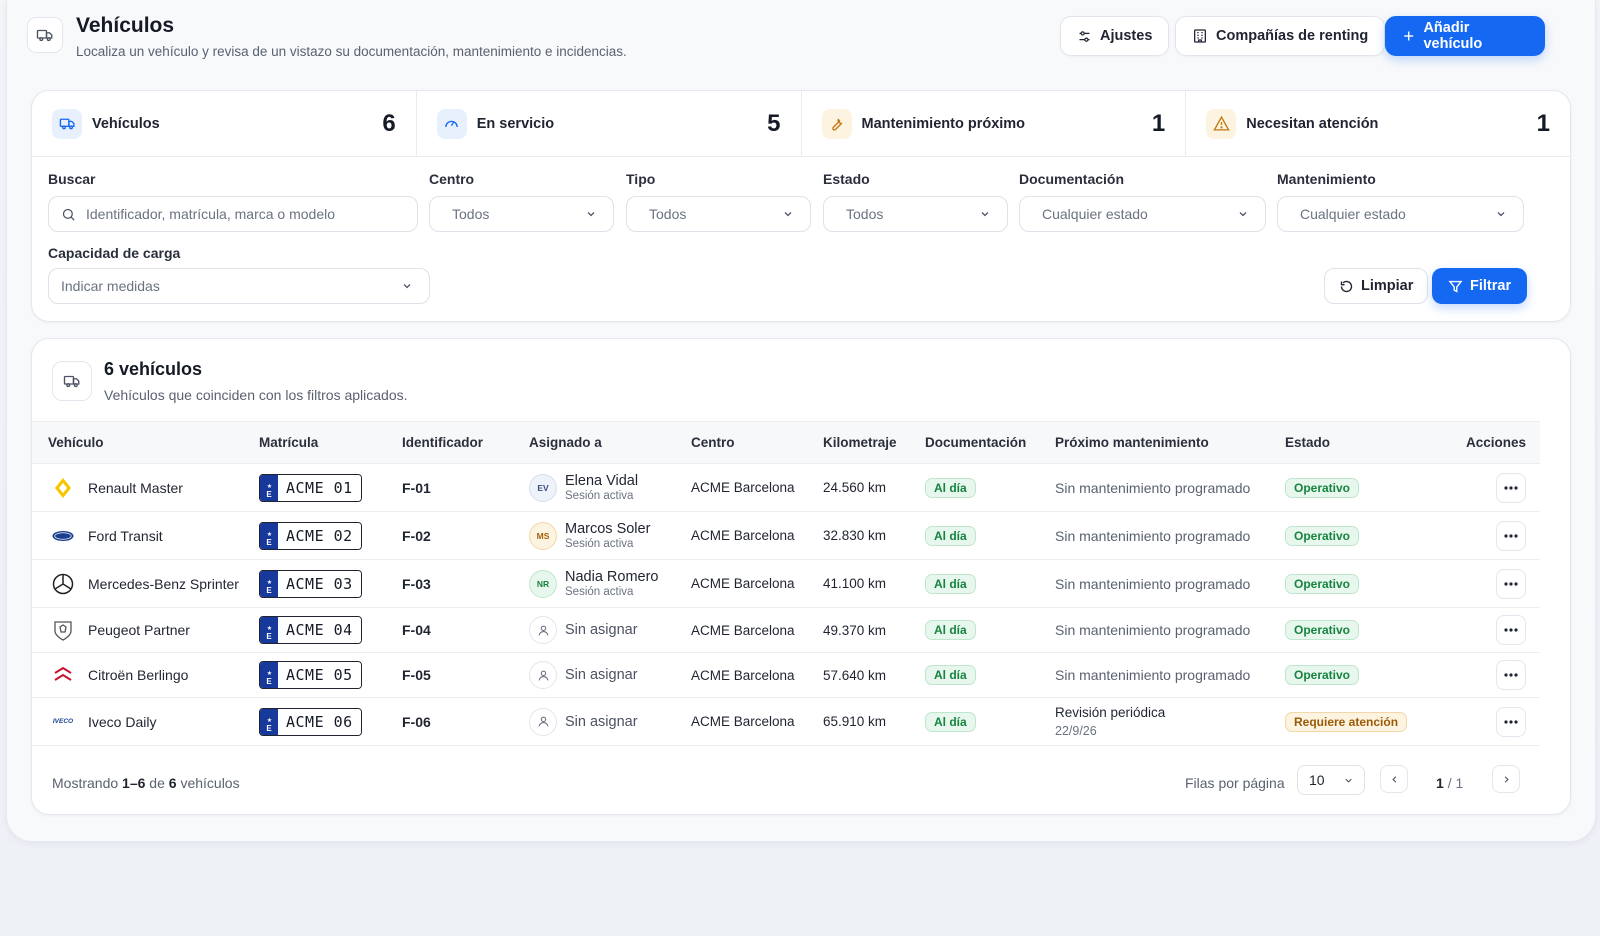 The width and height of the screenshot is (1600, 936). I want to click on estado-label: Estado, so click(846, 179).